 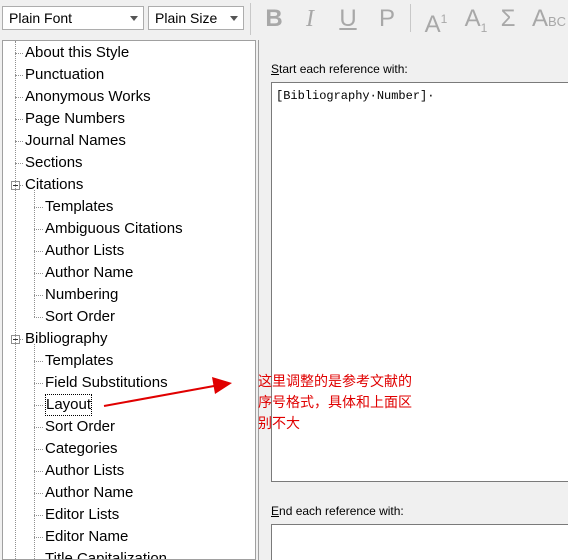 I want to click on superscript-base: A, so click(x=432, y=24).